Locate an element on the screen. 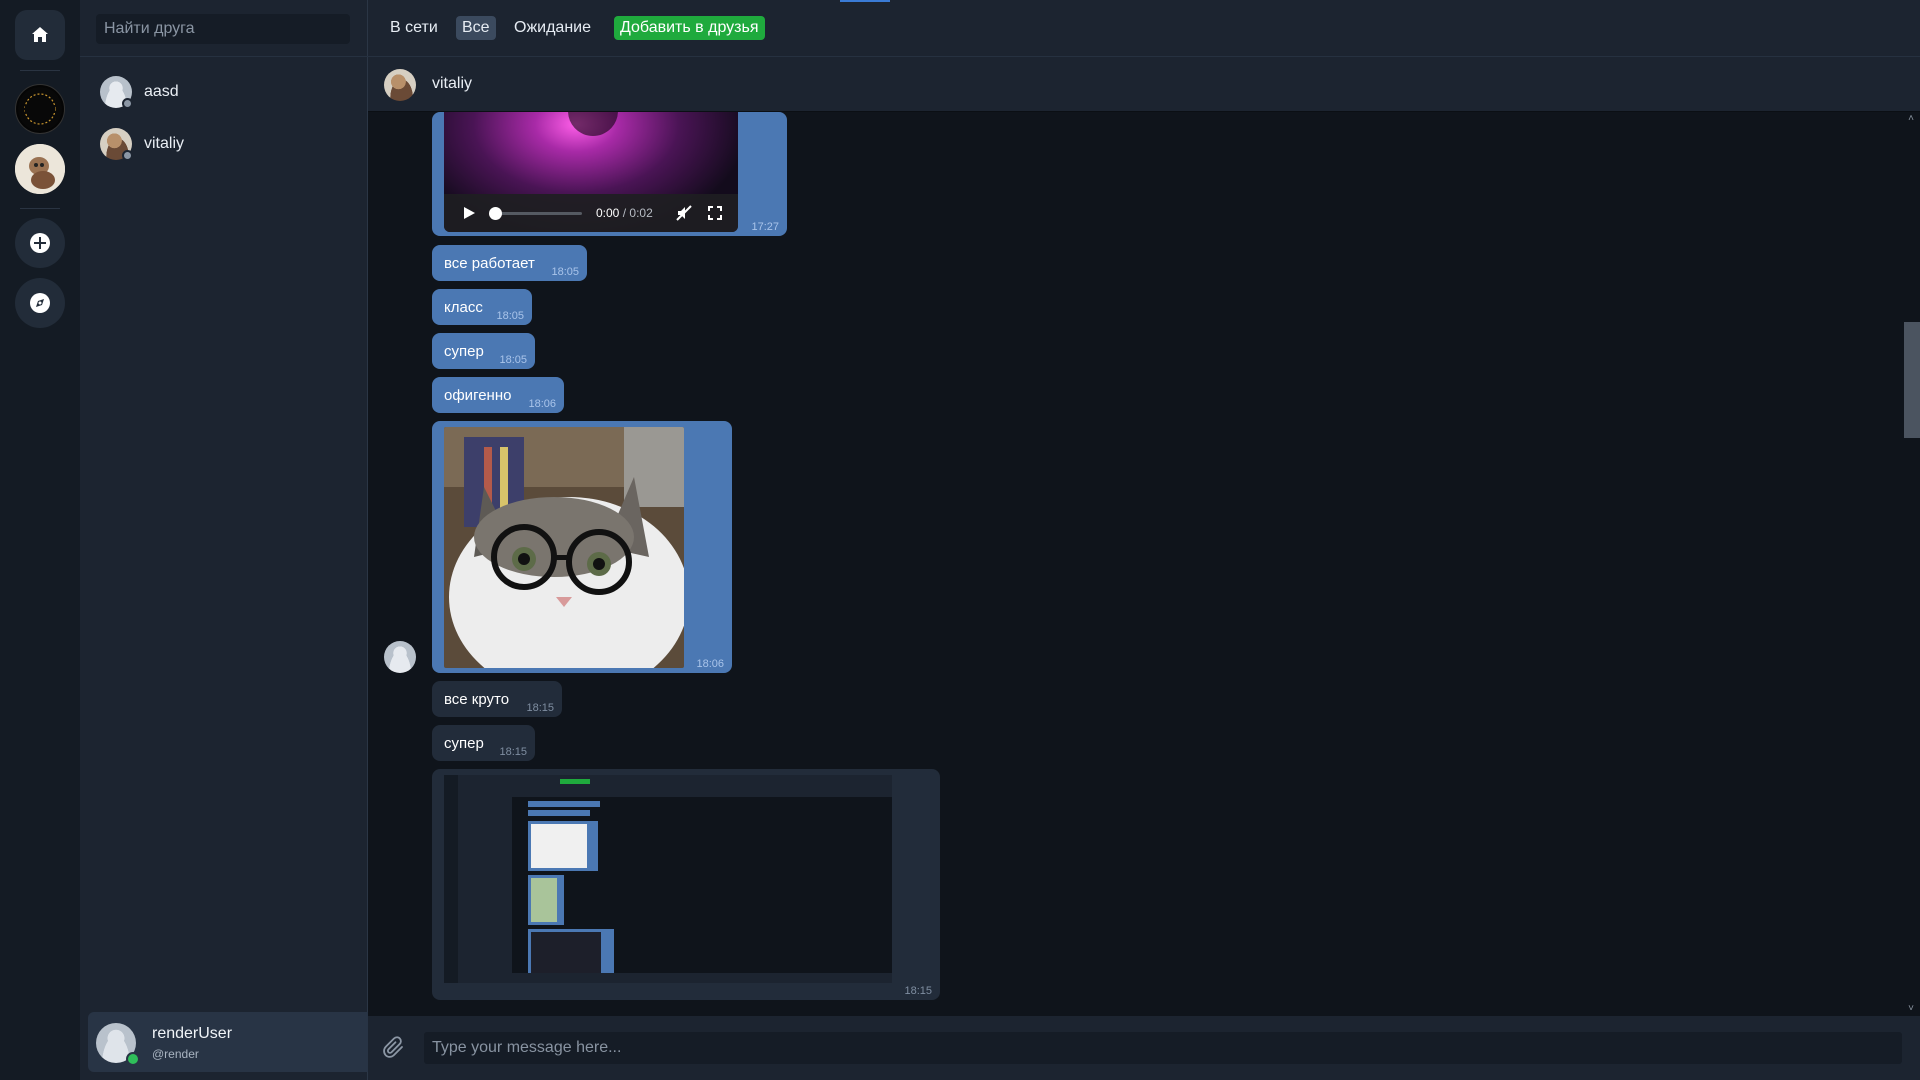 The height and width of the screenshot is (1080, 1920). video-play-overlay is located at coordinates (593, 124).